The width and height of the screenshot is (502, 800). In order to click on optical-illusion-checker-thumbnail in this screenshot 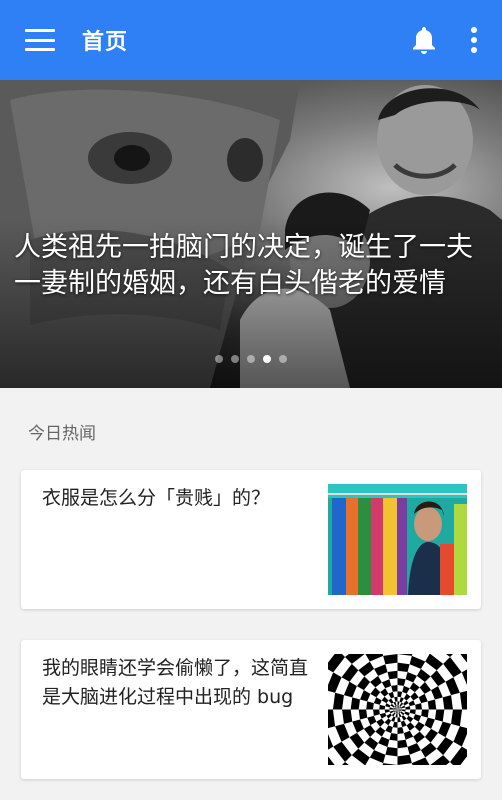, I will do `click(397, 709)`.